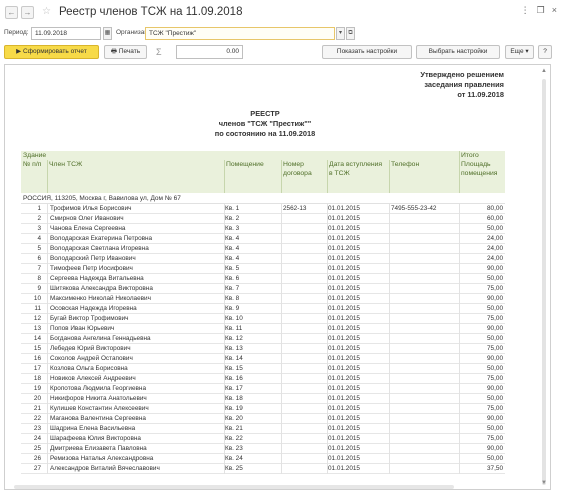  I want to click on window-title: Реестр членов ТСЖ на 11.09.2018, so click(150, 12).